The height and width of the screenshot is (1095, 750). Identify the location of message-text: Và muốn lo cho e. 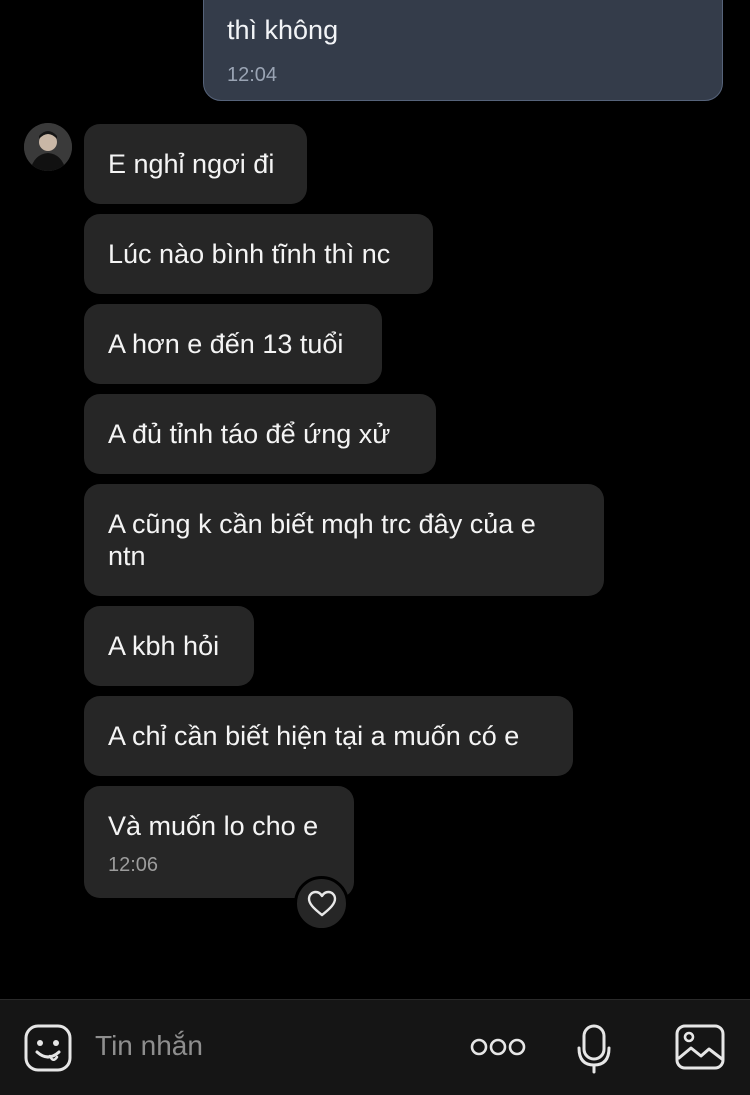
(213, 826).